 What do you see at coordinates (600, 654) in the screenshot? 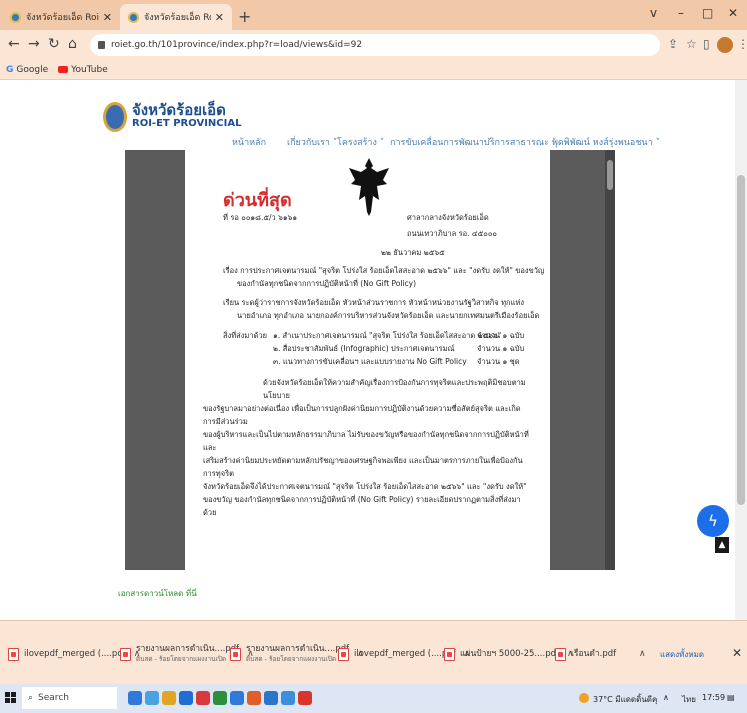
I see `download-item: เรือนดำ.pdf ∧` at bounding box center [600, 654].